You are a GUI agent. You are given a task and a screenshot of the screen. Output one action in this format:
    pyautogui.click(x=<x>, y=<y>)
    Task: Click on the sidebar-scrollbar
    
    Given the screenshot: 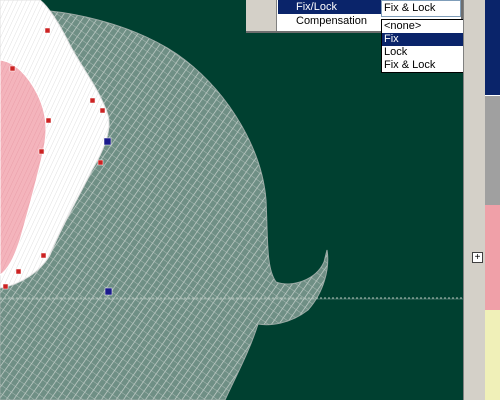 What is the action you would take?
    pyautogui.click(x=468, y=200)
    